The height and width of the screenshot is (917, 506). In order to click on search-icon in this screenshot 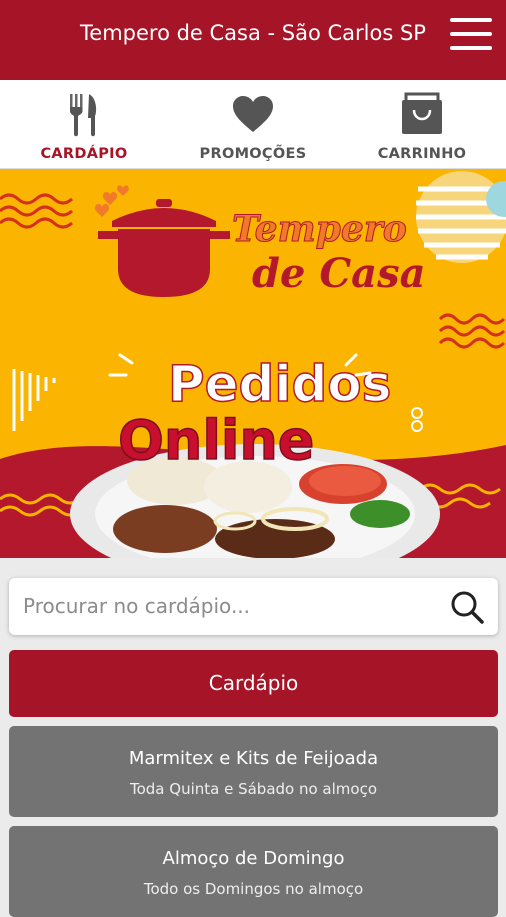, I will do `click(467, 607)`.